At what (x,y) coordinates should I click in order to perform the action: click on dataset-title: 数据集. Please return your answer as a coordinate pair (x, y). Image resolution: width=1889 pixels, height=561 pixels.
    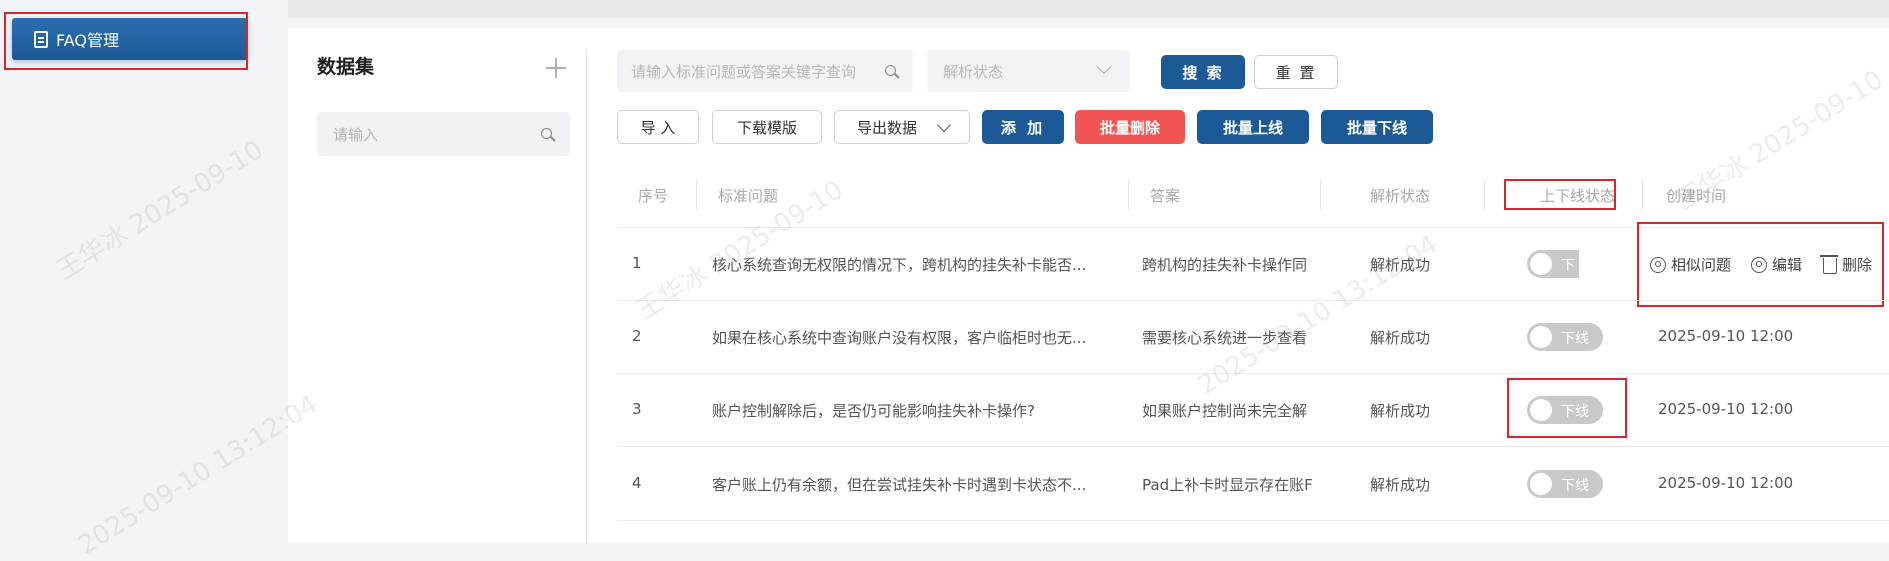
    Looking at the image, I should click on (346, 67).